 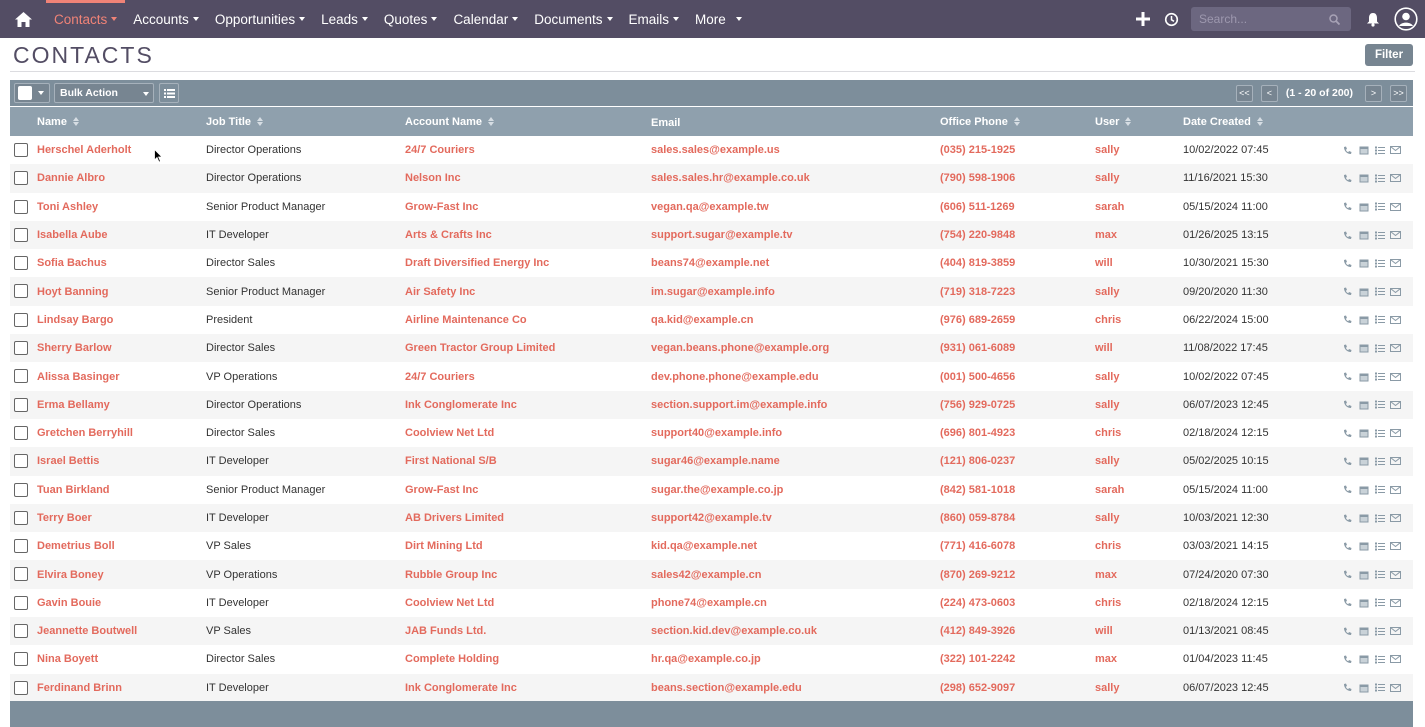 I want to click on nav-item-contacts: Contacts, so click(x=86, y=19).